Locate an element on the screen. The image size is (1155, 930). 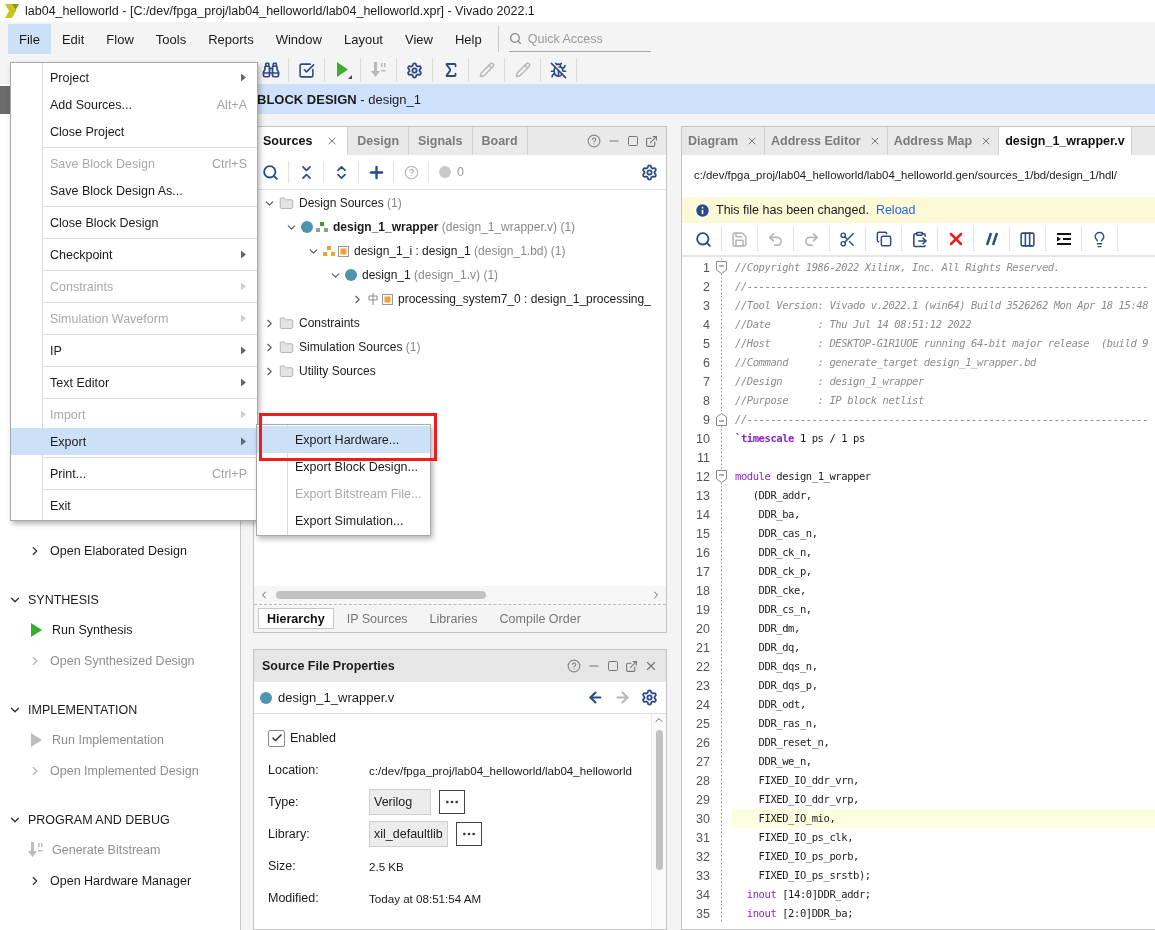
checkbox-icon is located at coordinates (306, 70).